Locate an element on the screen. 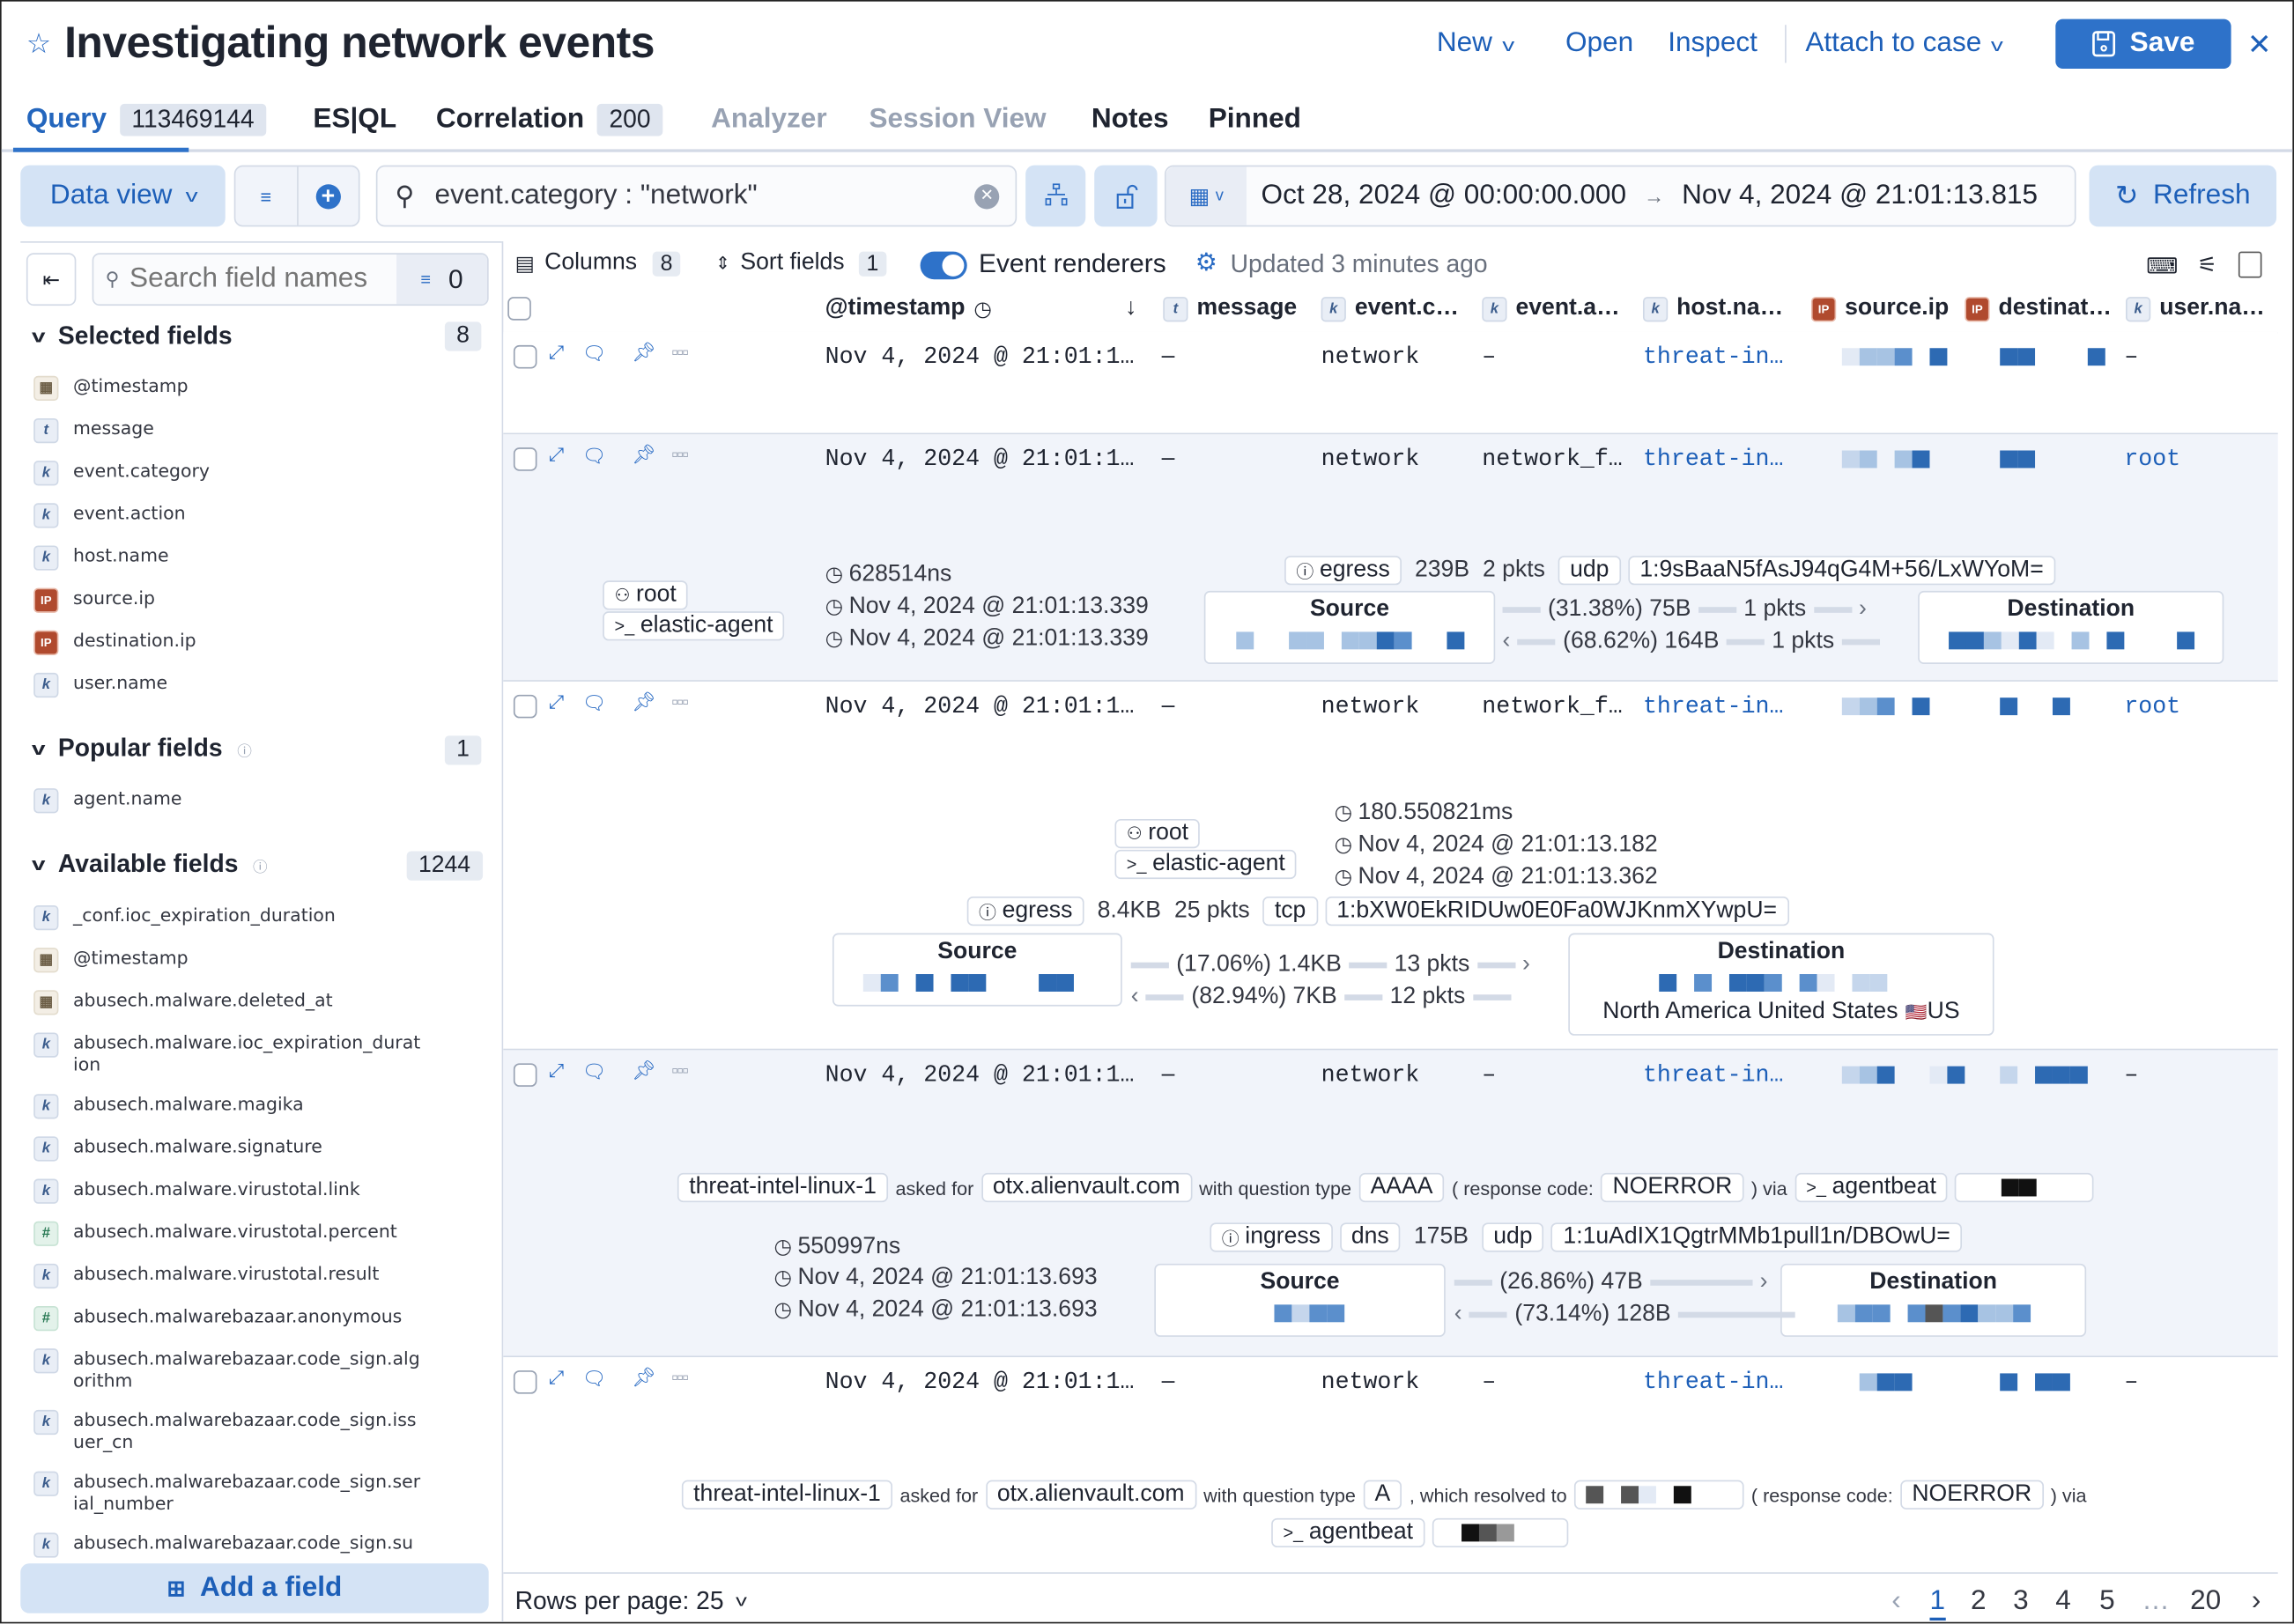 This screenshot has height=1624, width=2294. next-page-icon: › is located at coordinates (2256, 1602).